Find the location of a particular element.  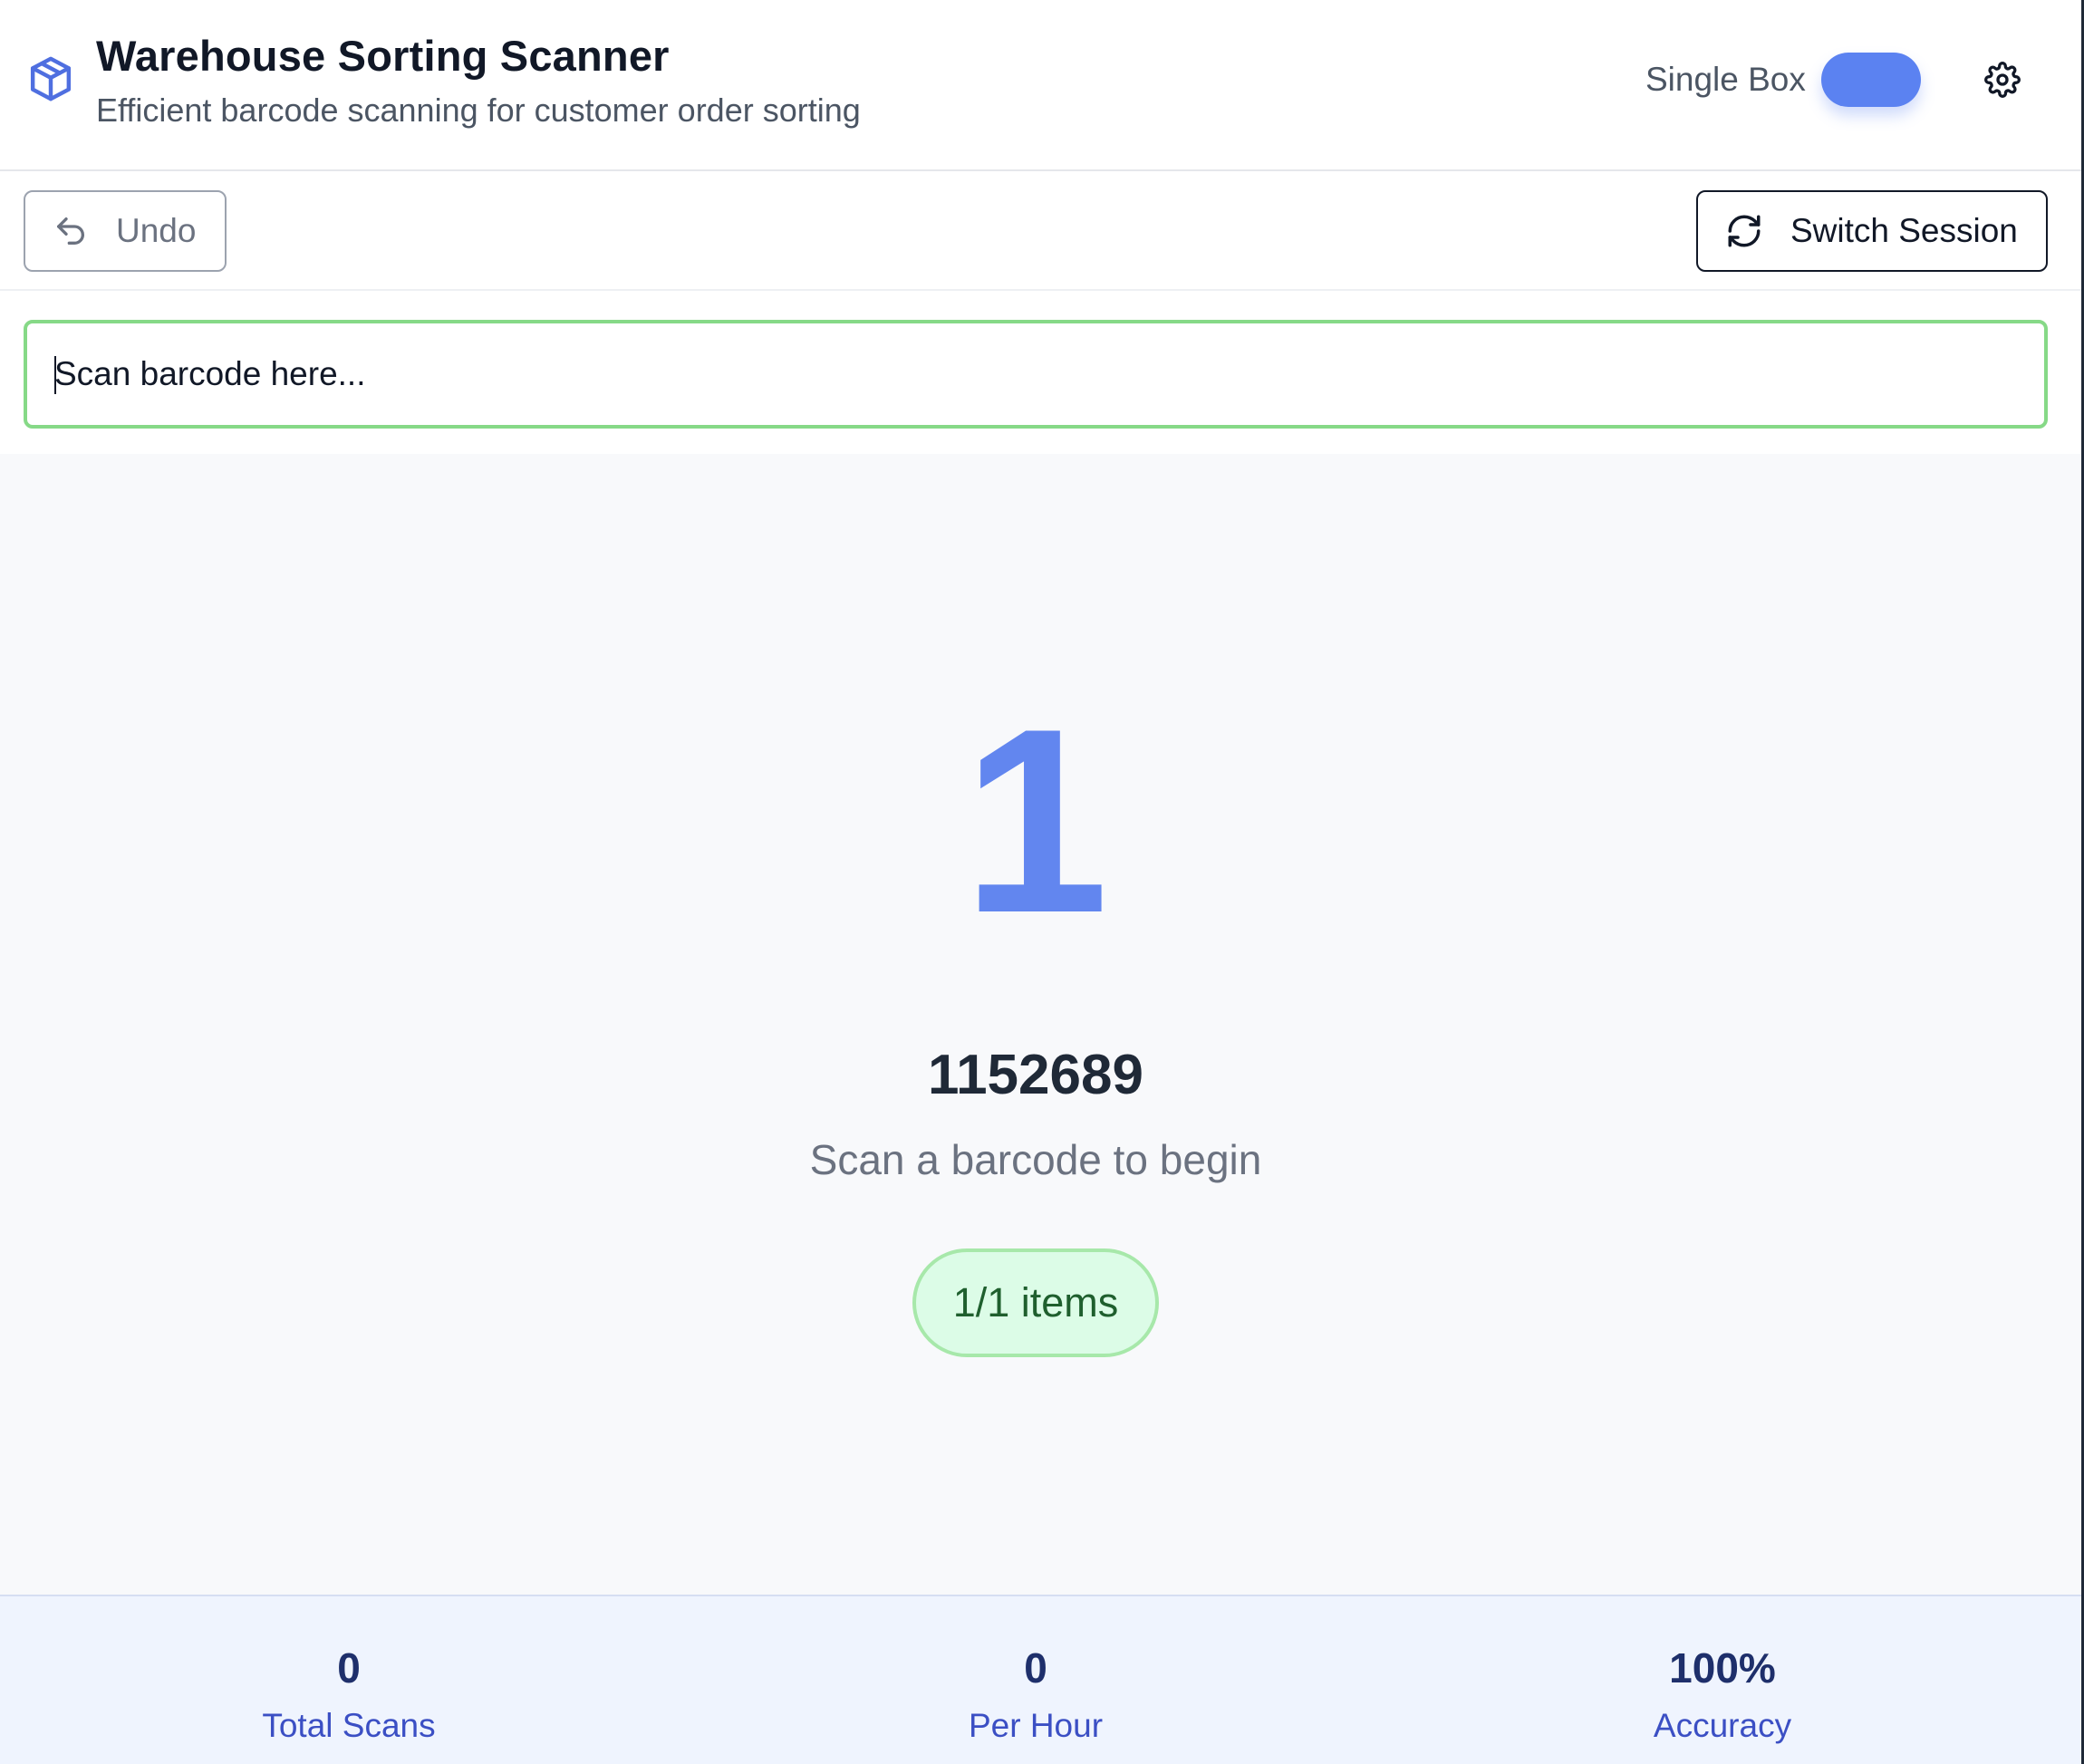

gear-icon is located at coordinates (2002, 80).